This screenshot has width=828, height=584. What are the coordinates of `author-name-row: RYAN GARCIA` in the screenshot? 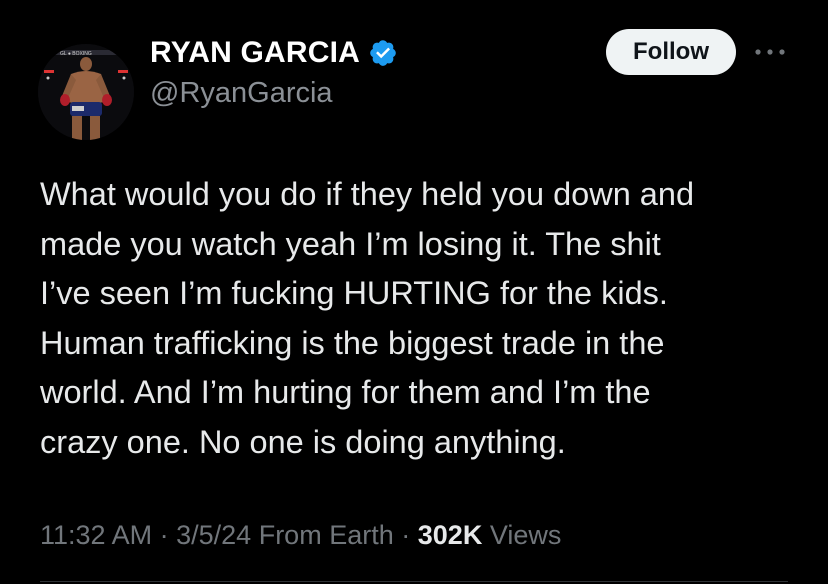 It's located at (274, 53).